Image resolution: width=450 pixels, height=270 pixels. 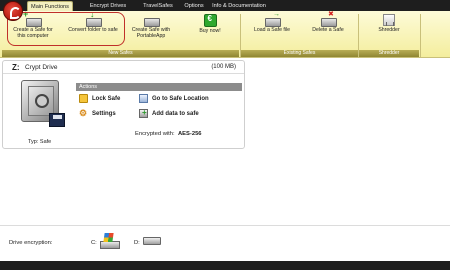 I want to click on tab-info-documentation: Info & Documentation, so click(x=239, y=6).